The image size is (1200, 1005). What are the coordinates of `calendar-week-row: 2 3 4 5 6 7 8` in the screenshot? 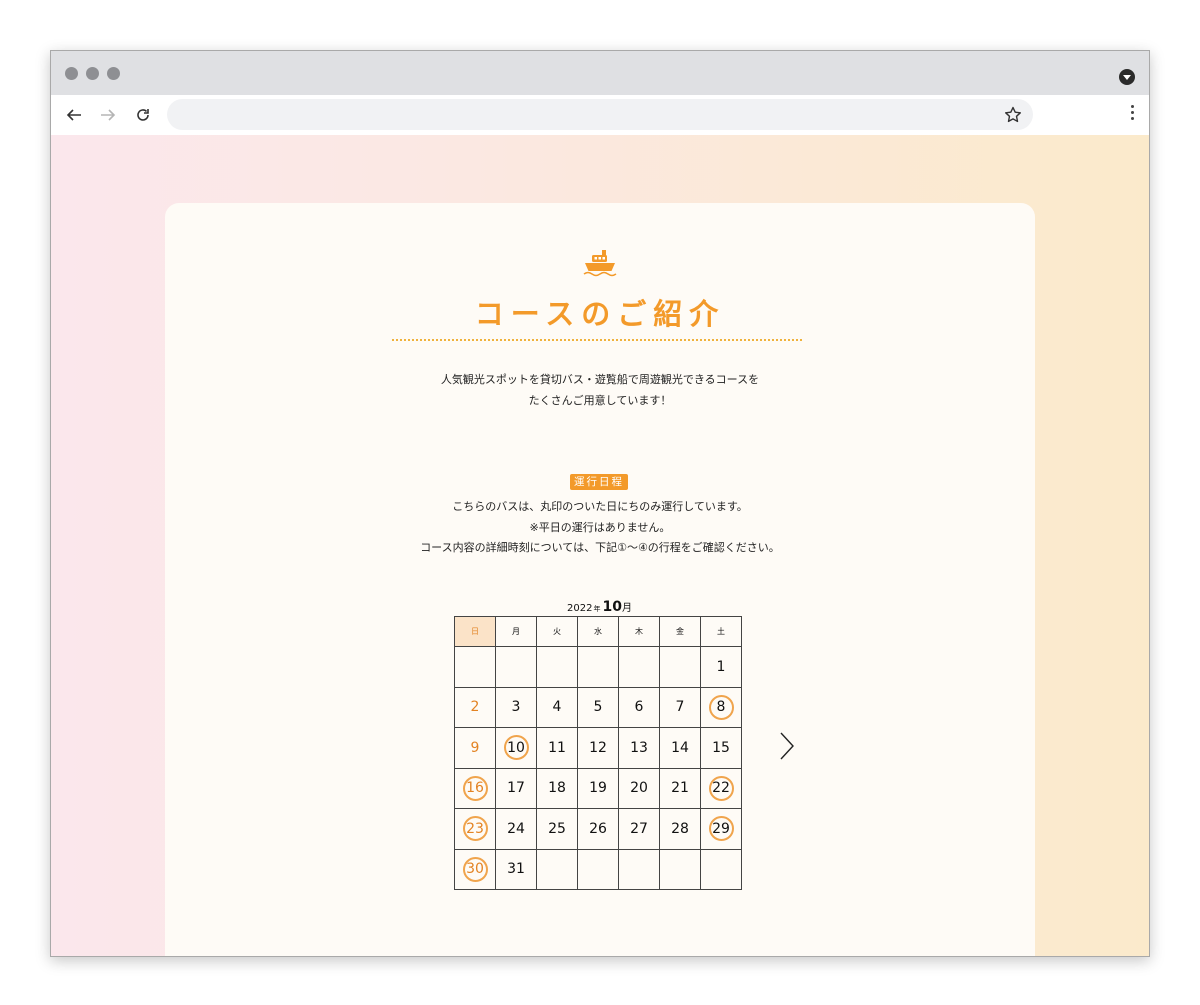 It's located at (598, 707).